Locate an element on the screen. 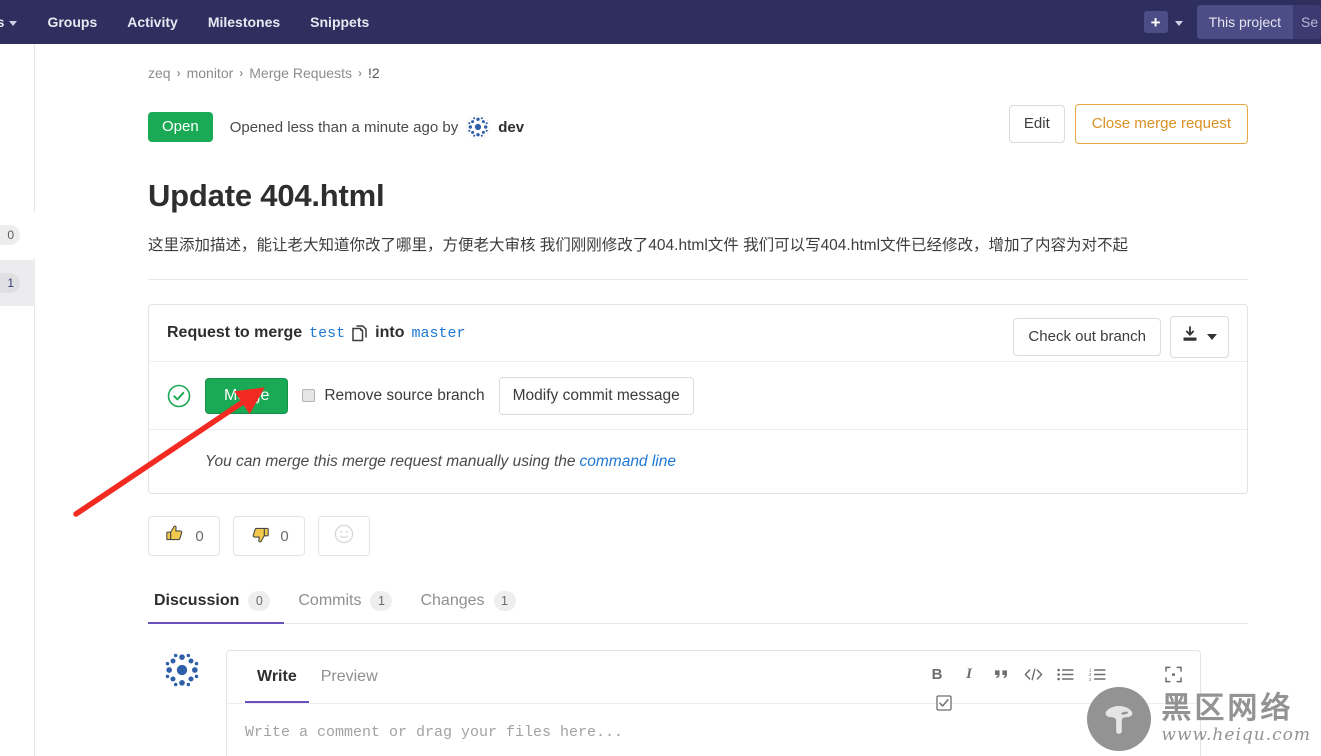  new-dropdown: + is located at coordinates (1163, 22).